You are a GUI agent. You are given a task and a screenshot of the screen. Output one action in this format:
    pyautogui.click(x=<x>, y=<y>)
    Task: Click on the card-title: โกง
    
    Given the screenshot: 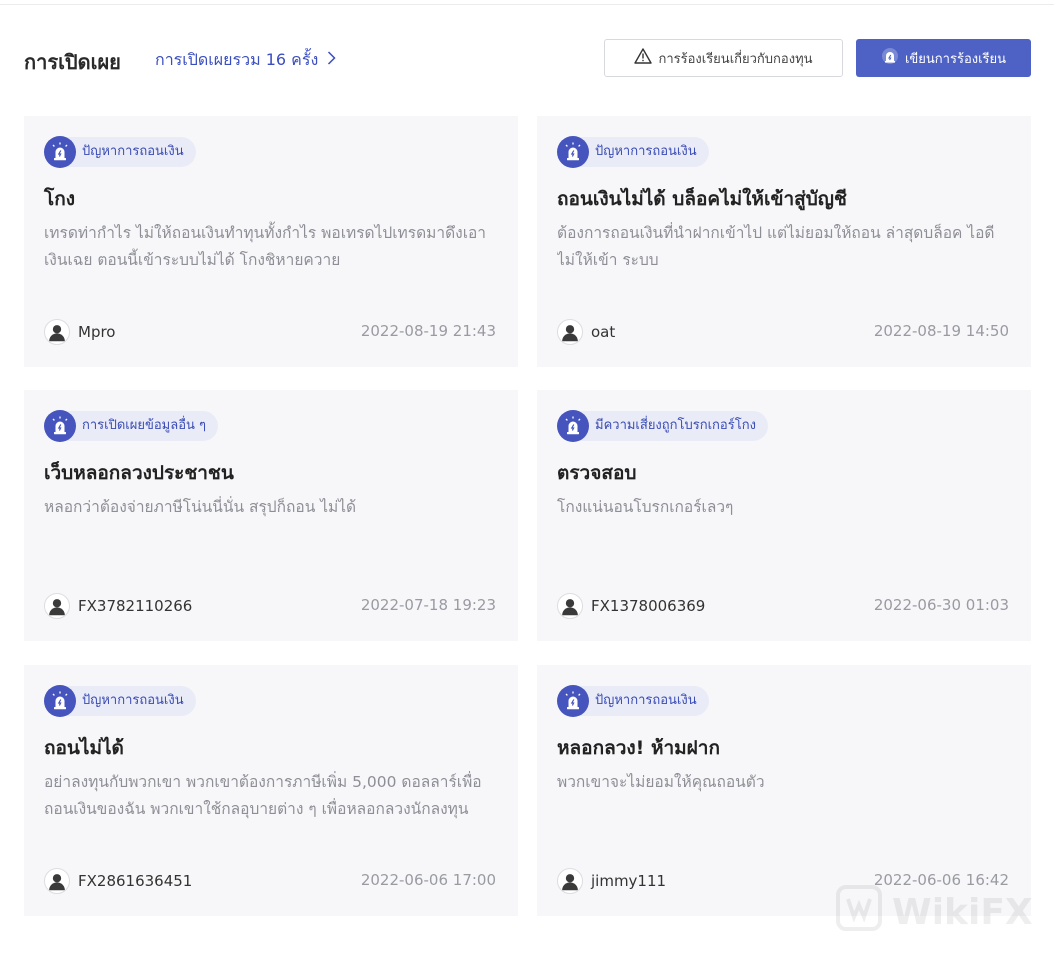 What is the action you would take?
    pyautogui.click(x=59, y=199)
    